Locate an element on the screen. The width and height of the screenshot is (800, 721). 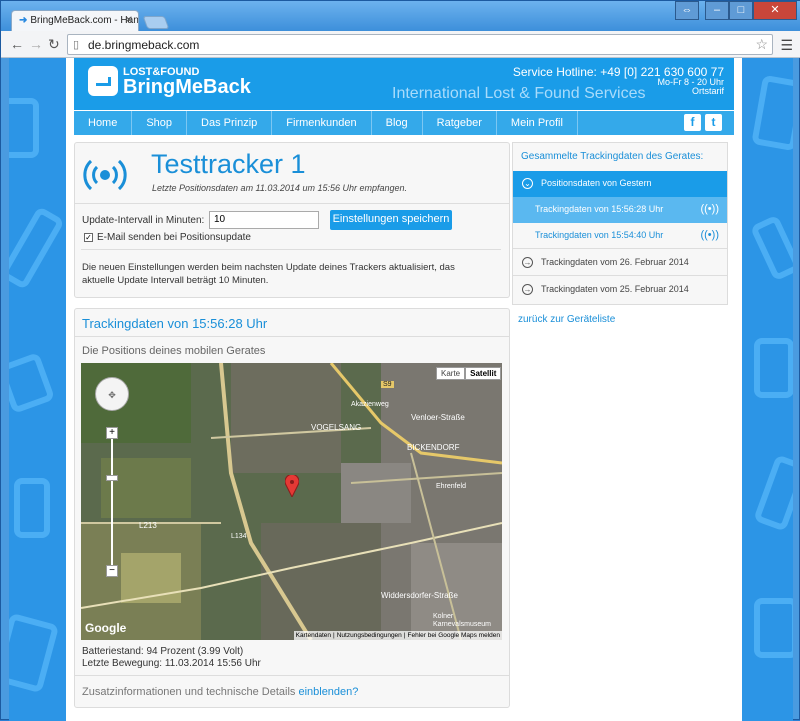
zoom-out-button: − is located at coordinates (112, 571).